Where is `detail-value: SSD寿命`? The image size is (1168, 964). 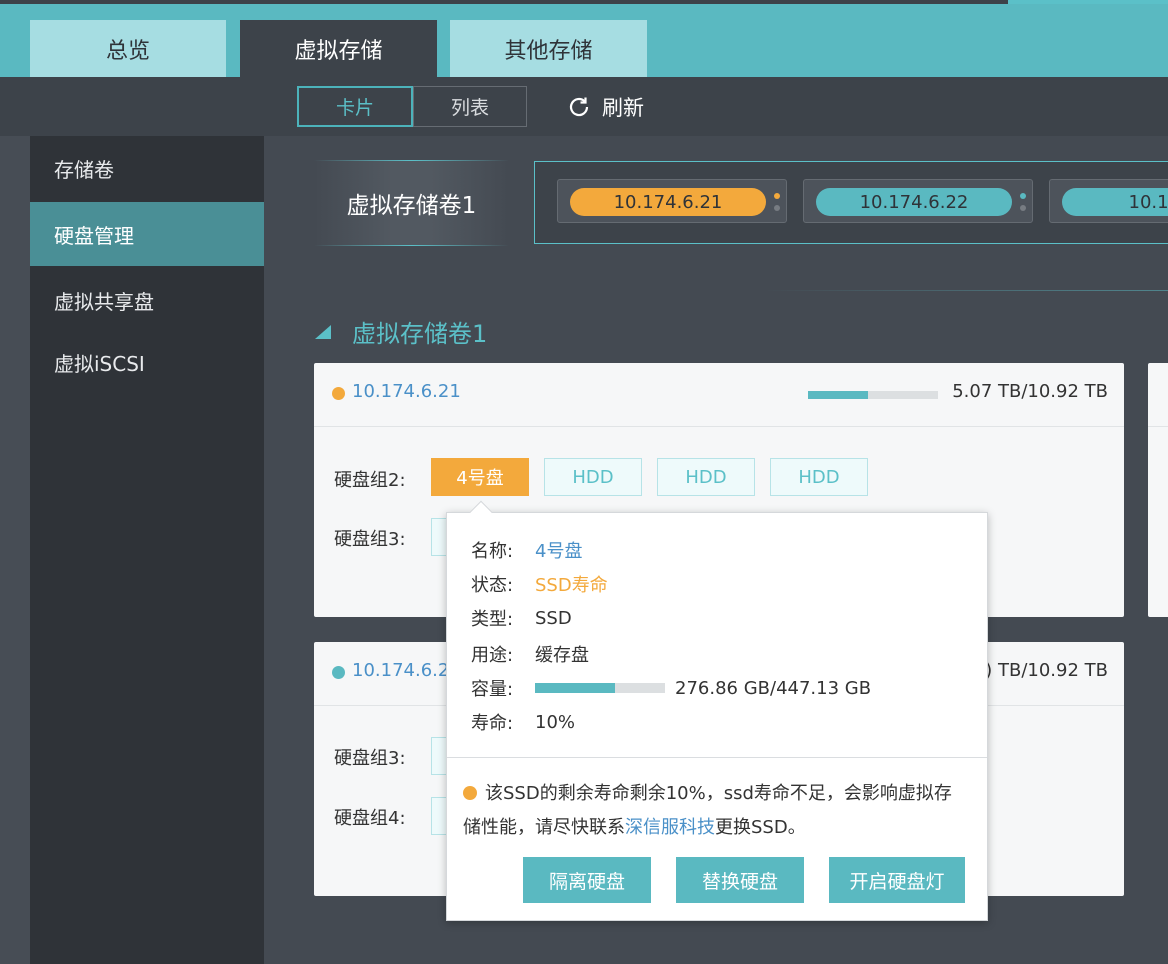
detail-value: SSD寿命 is located at coordinates (571, 585).